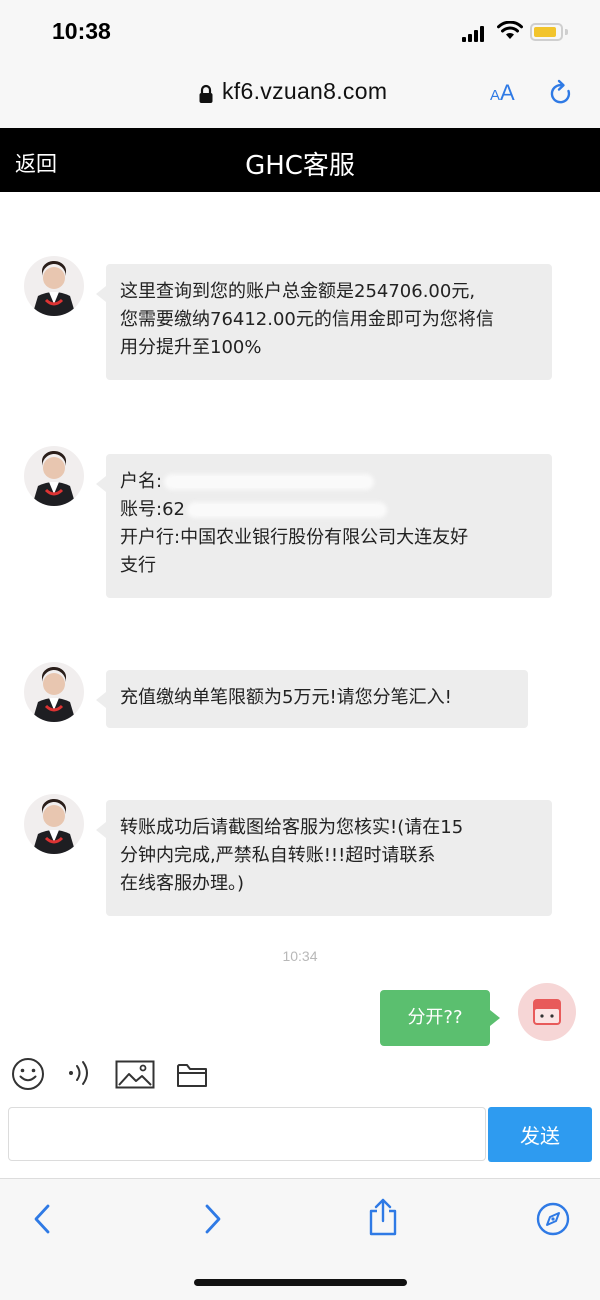 The width and height of the screenshot is (600, 1300). I want to click on send-button: 发送, so click(540, 1134).